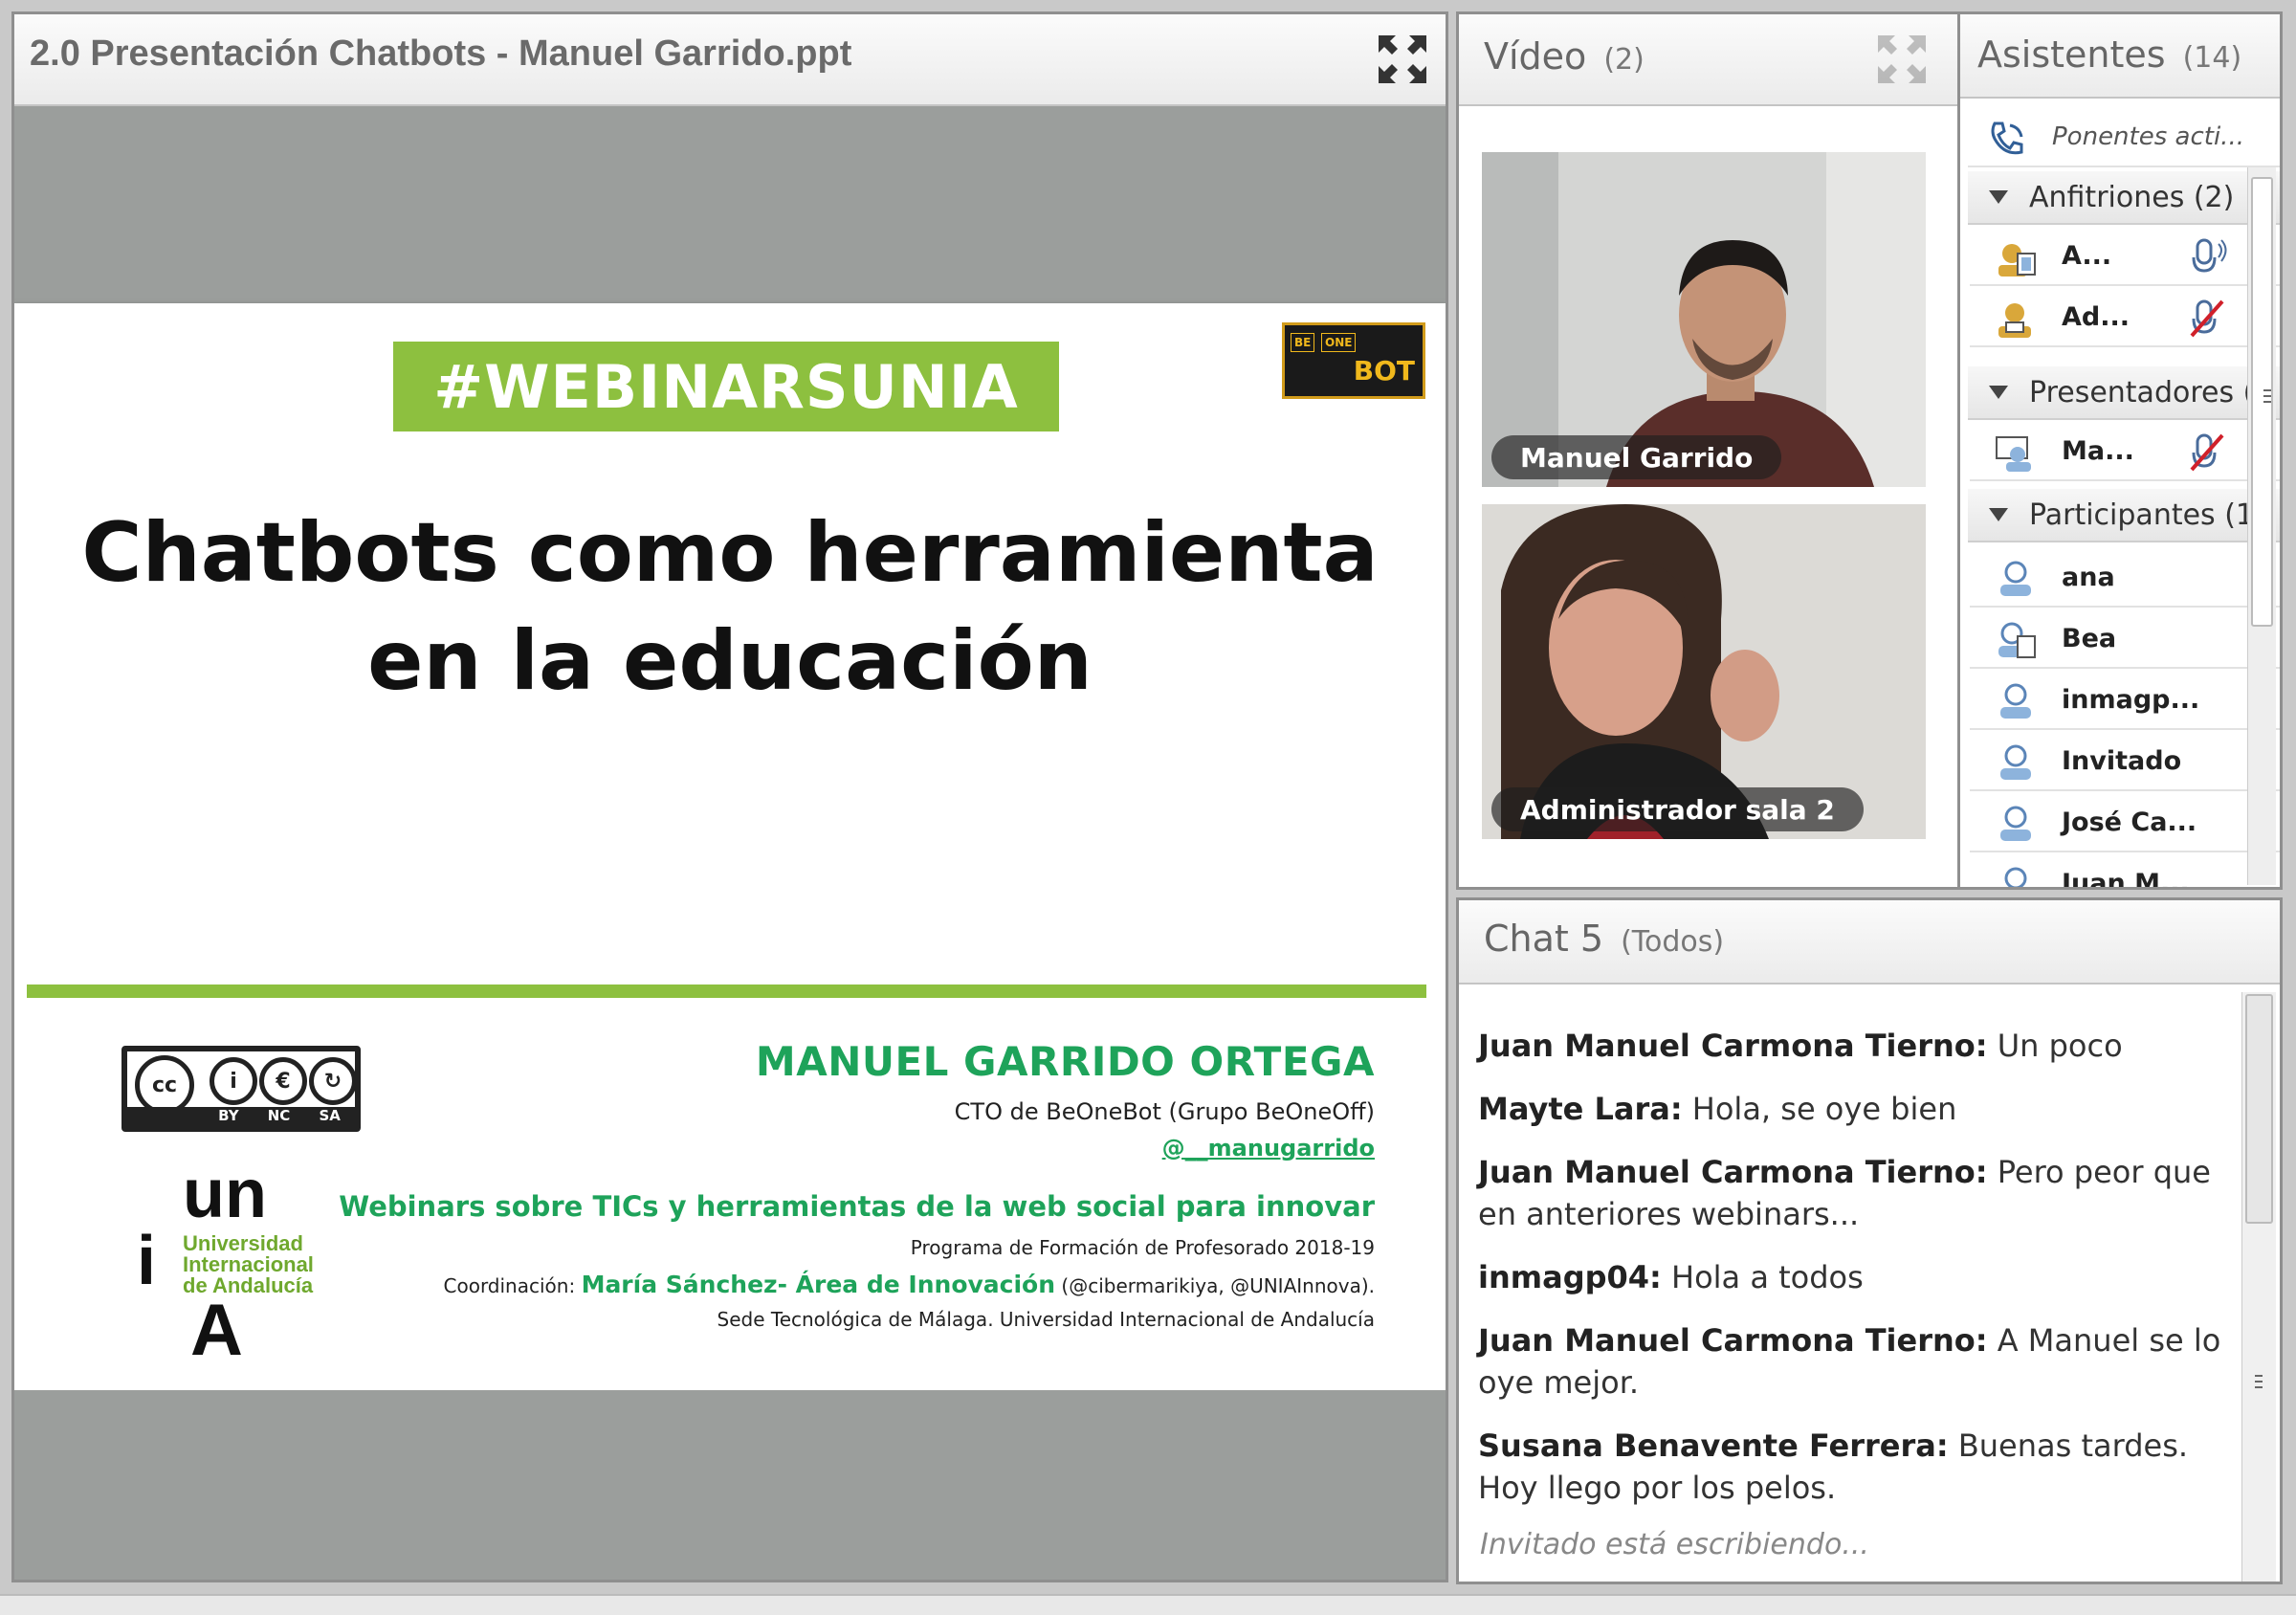 This screenshot has width=2296, height=1615. I want to click on cc-by-label: BY, so click(228, 1115).